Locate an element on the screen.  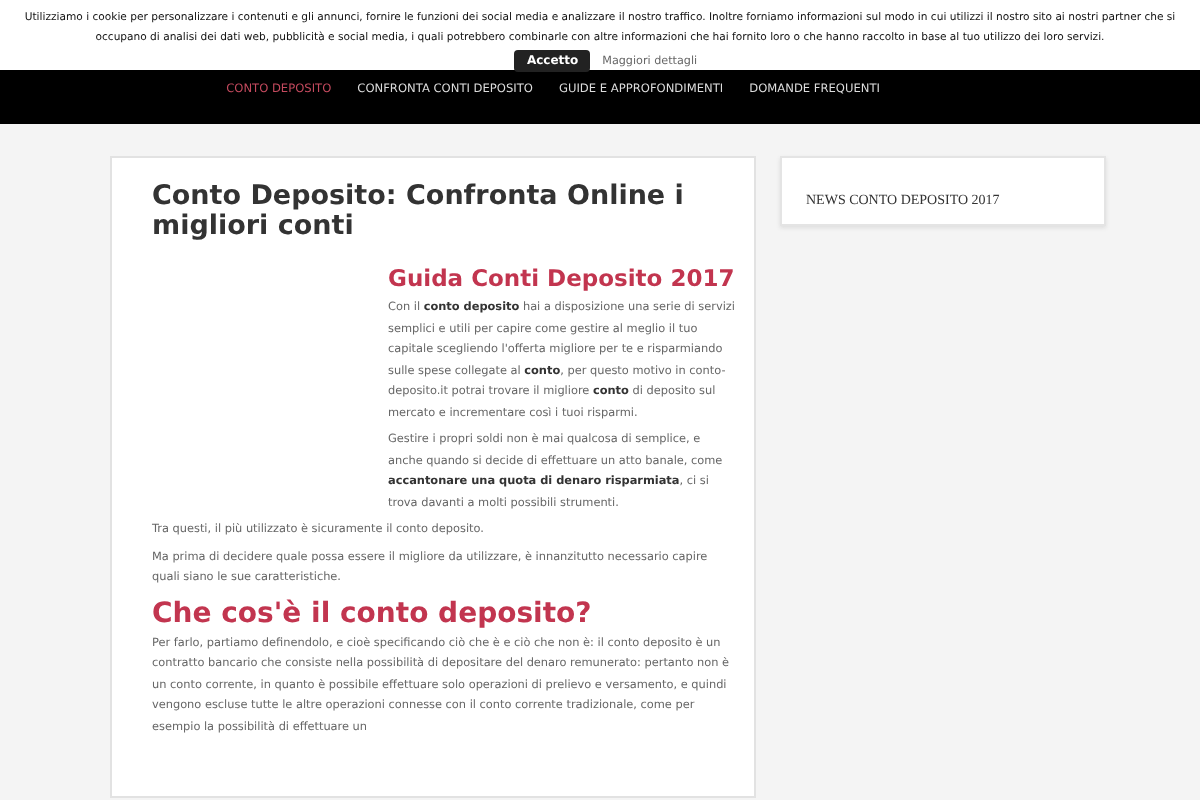
intro-heading: Guida Conti Deposito 2017 is located at coordinates (562, 279).